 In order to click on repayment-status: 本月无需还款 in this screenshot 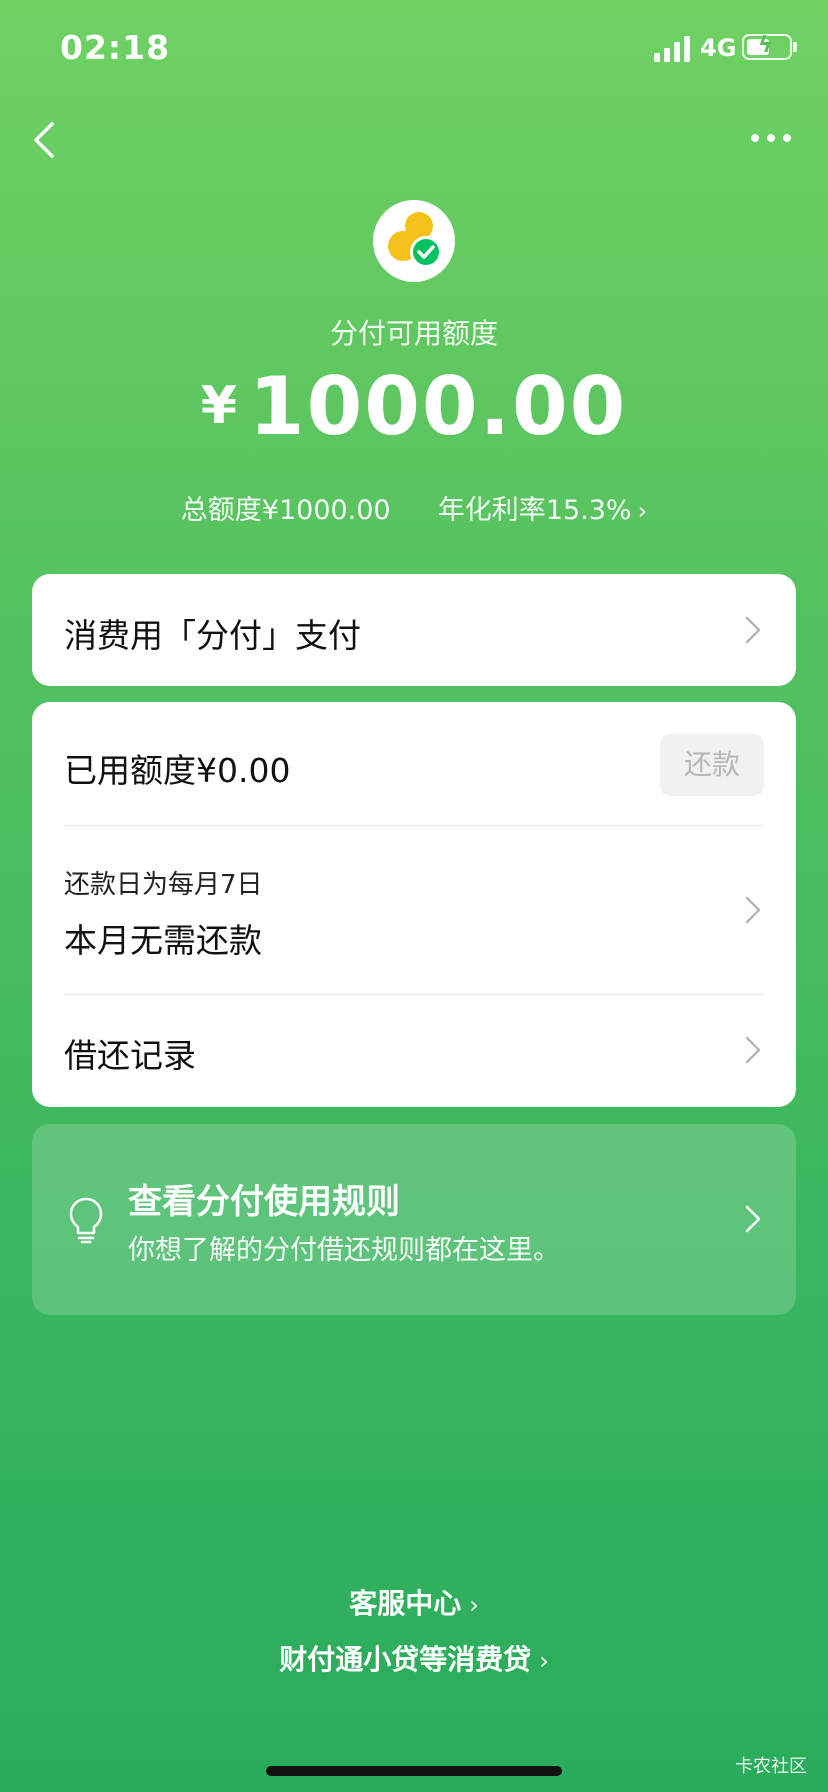, I will do `click(163, 940)`.